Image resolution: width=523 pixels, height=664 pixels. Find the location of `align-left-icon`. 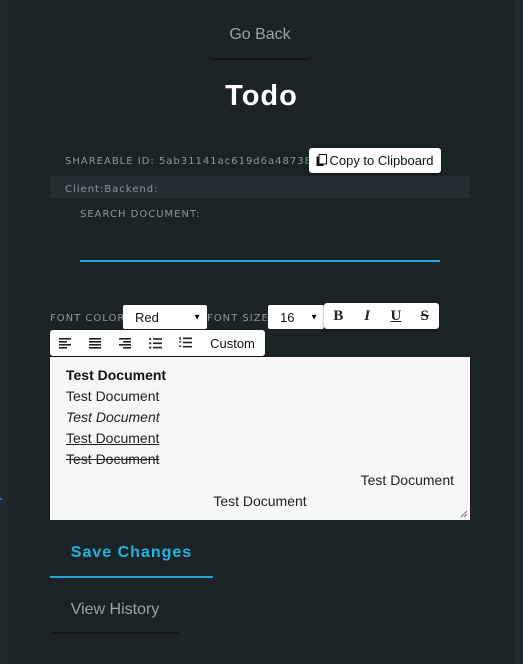

align-left-icon is located at coordinates (65, 343).